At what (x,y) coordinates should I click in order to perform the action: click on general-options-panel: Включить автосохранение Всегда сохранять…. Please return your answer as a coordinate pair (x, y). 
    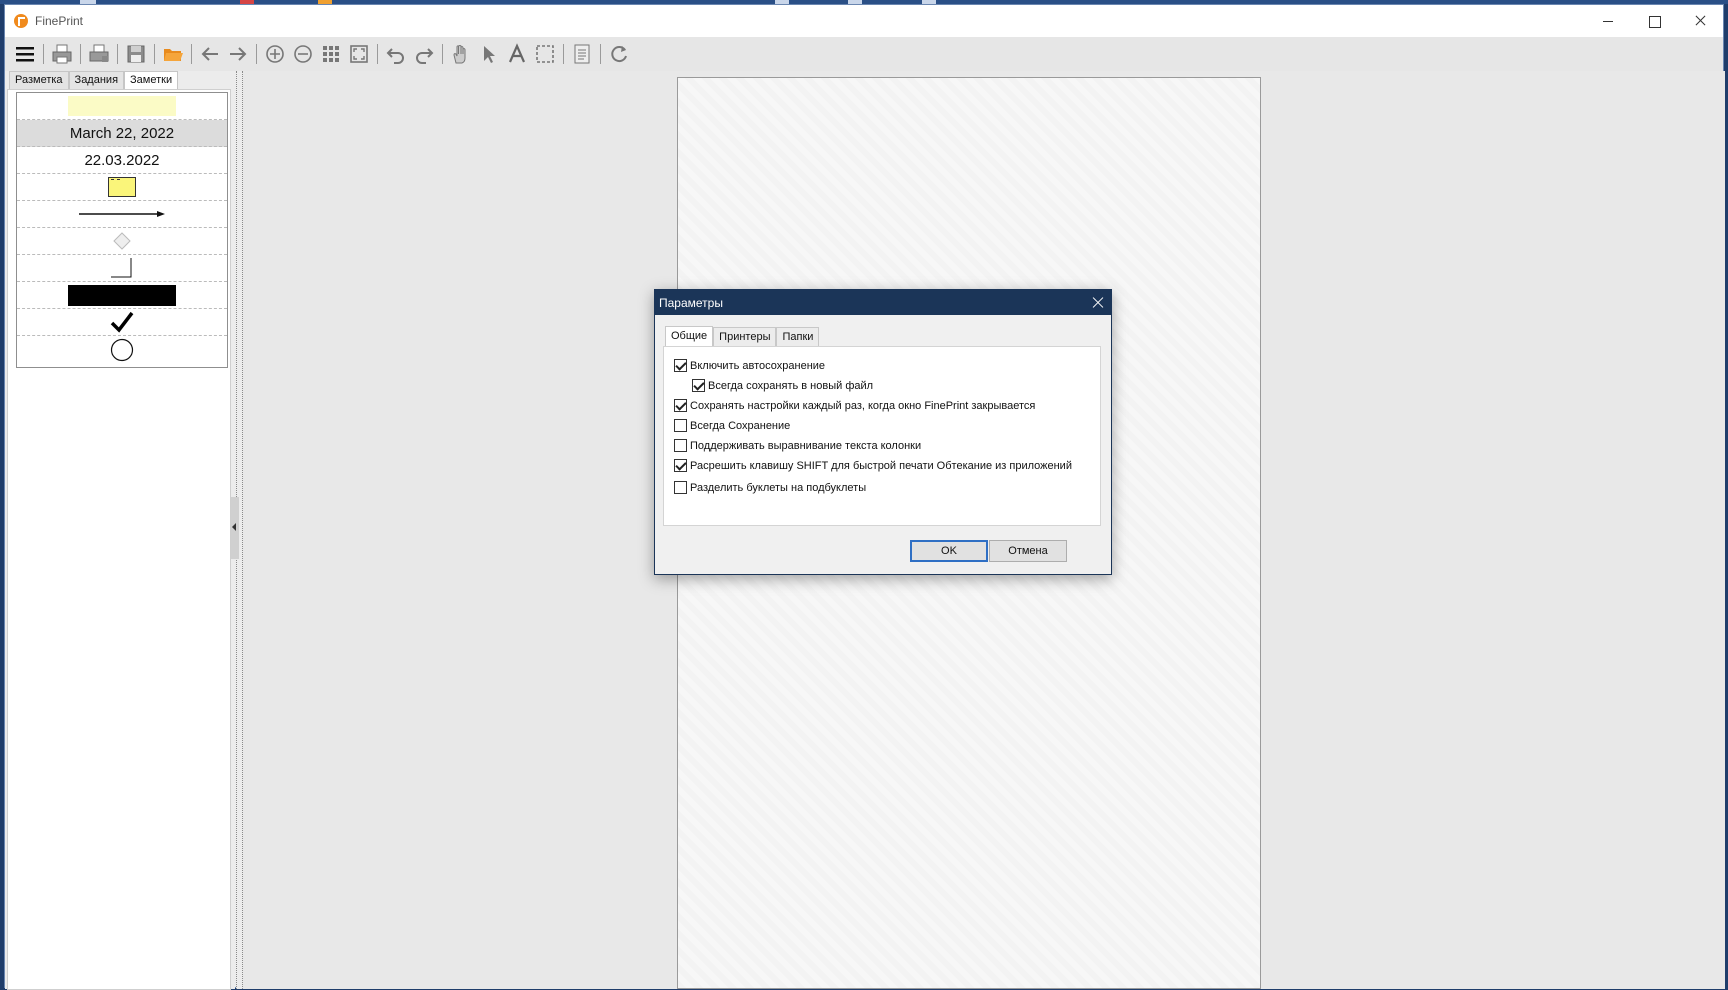
    Looking at the image, I should click on (882, 436).